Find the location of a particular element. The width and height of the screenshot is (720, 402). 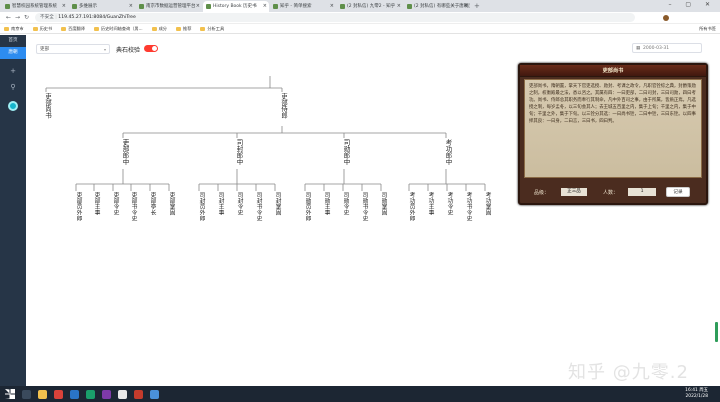

forward-icon: → is located at coordinates (17, 17).